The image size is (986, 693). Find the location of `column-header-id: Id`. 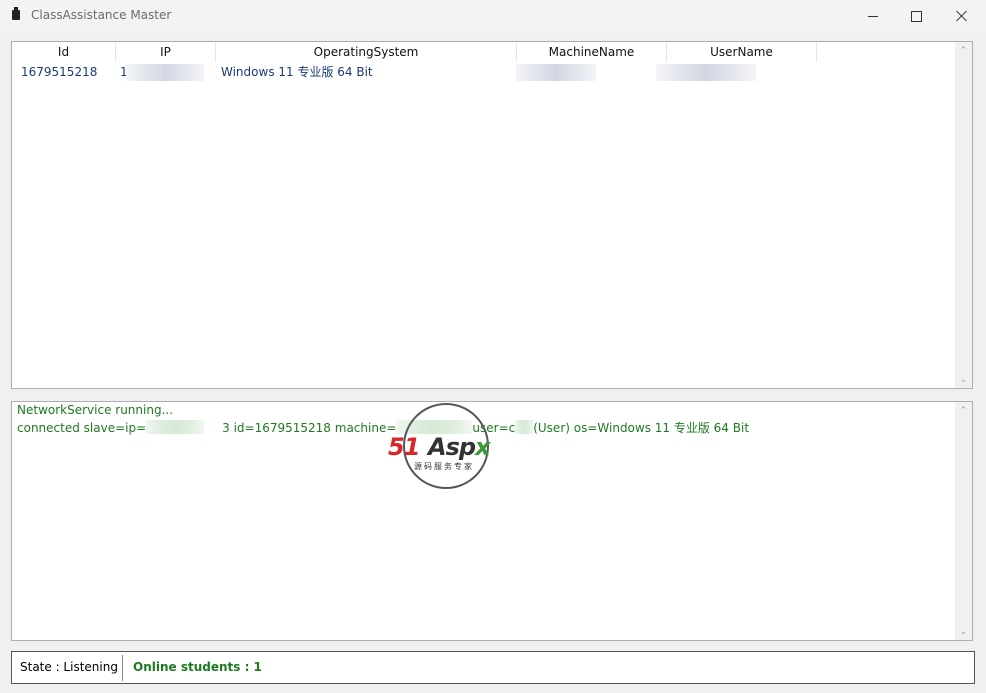

column-header-id: Id is located at coordinates (64, 52).